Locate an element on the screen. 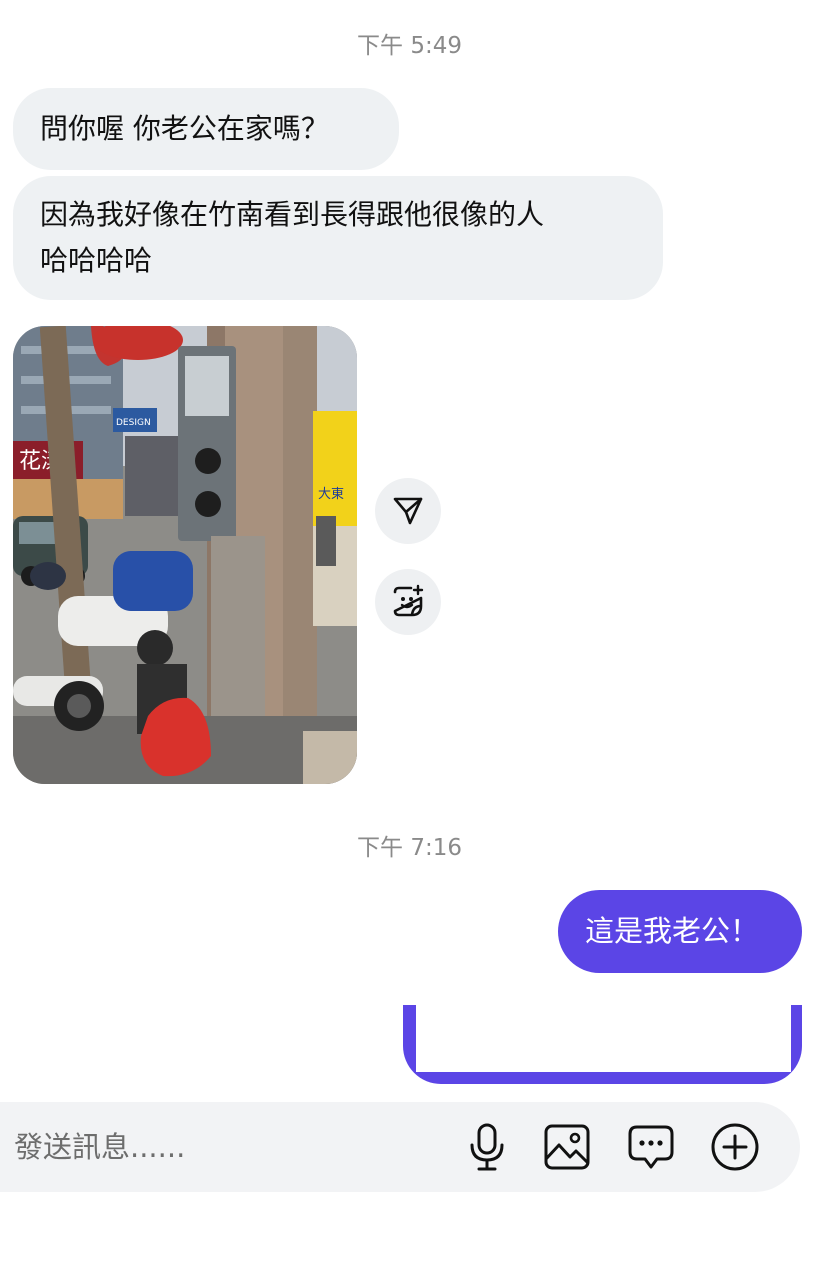 The width and height of the screenshot is (819, 1280). sticker-button is located at coordinates (408, 602).